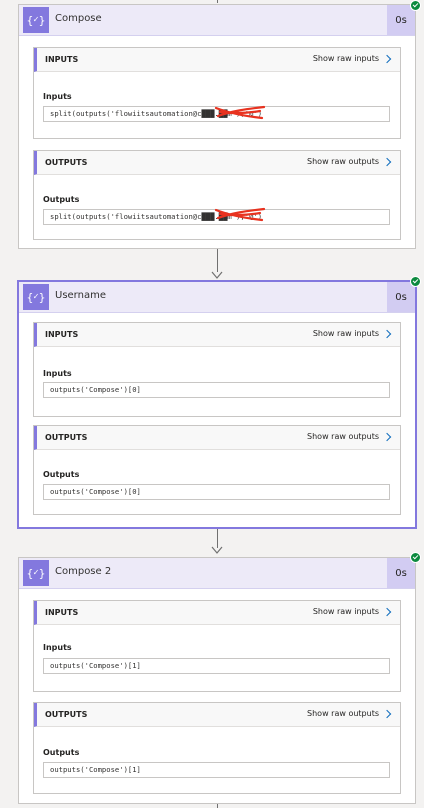  Describe the element at coordinates (80, 295) in the screenshot. I see `card-title: Username` at that location.